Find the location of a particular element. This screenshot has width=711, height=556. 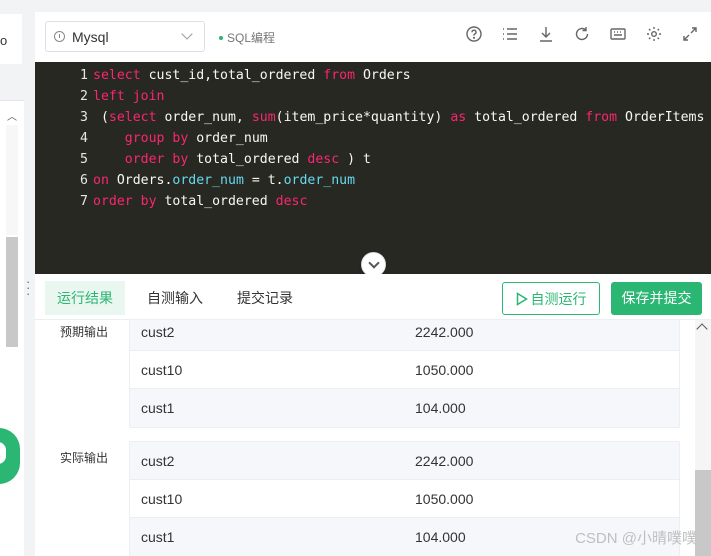

language-select: Mysql is located at coordinates (125, 36).